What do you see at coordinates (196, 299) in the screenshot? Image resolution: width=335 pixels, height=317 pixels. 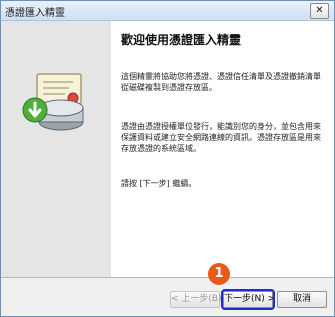 I see `back-button: < 上一步(B)` at bounding box center [196, 299].